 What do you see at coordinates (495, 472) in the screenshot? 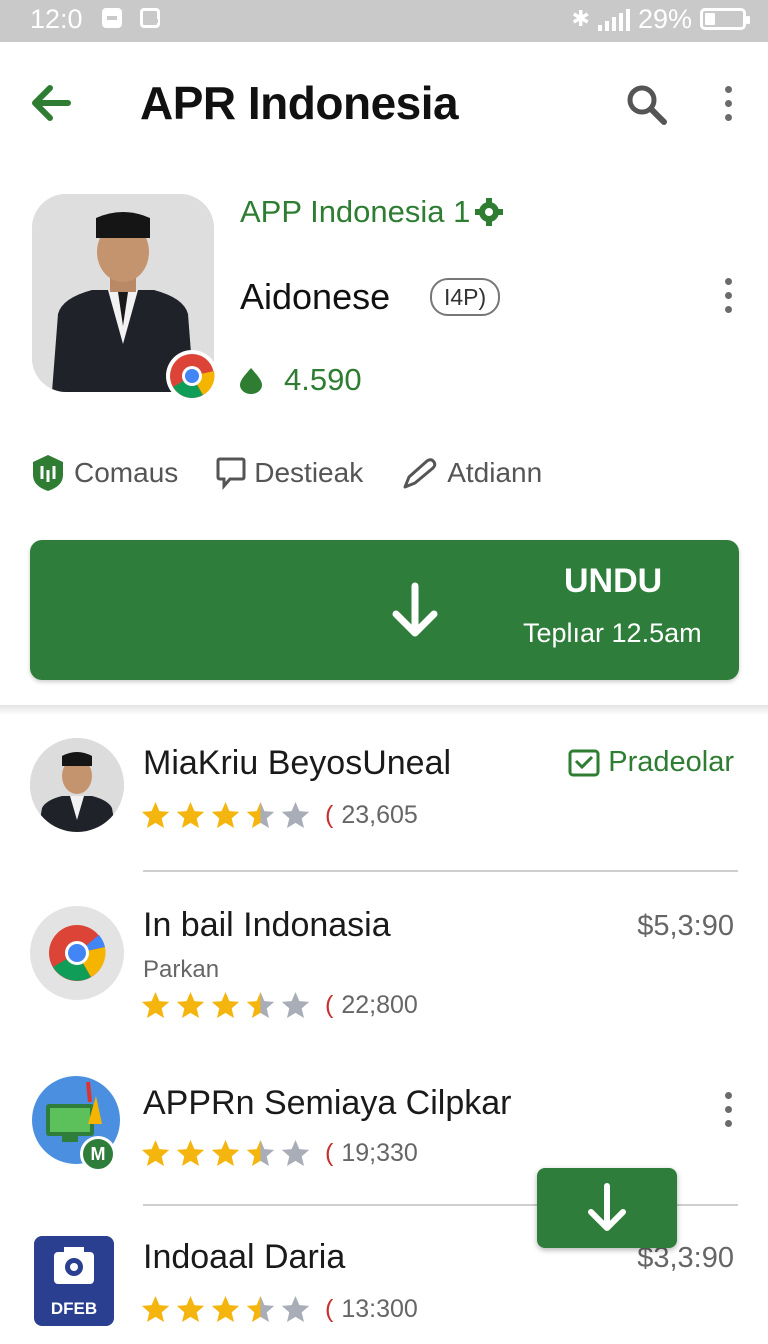
I see `chip-label: Atdiann` at bounding box center [495, 472].